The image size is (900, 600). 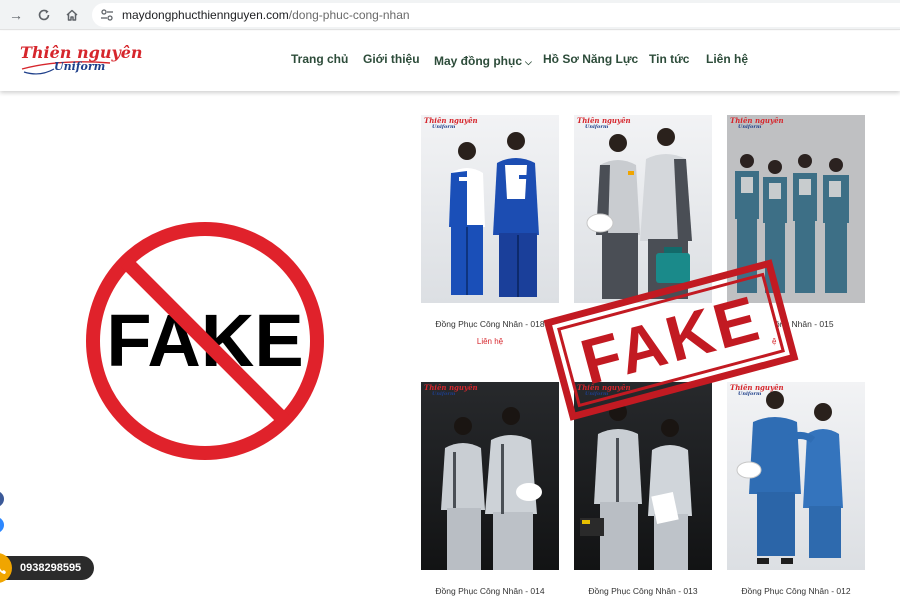 I want to click on site-logo: Thiên nguyên Uniform, so click(x=81, y=63).